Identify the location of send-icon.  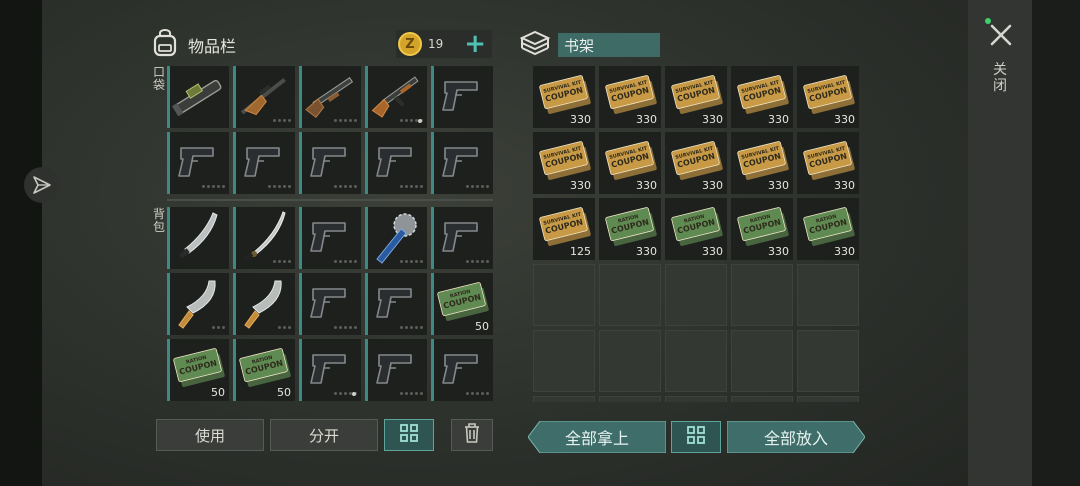
(42, 185).